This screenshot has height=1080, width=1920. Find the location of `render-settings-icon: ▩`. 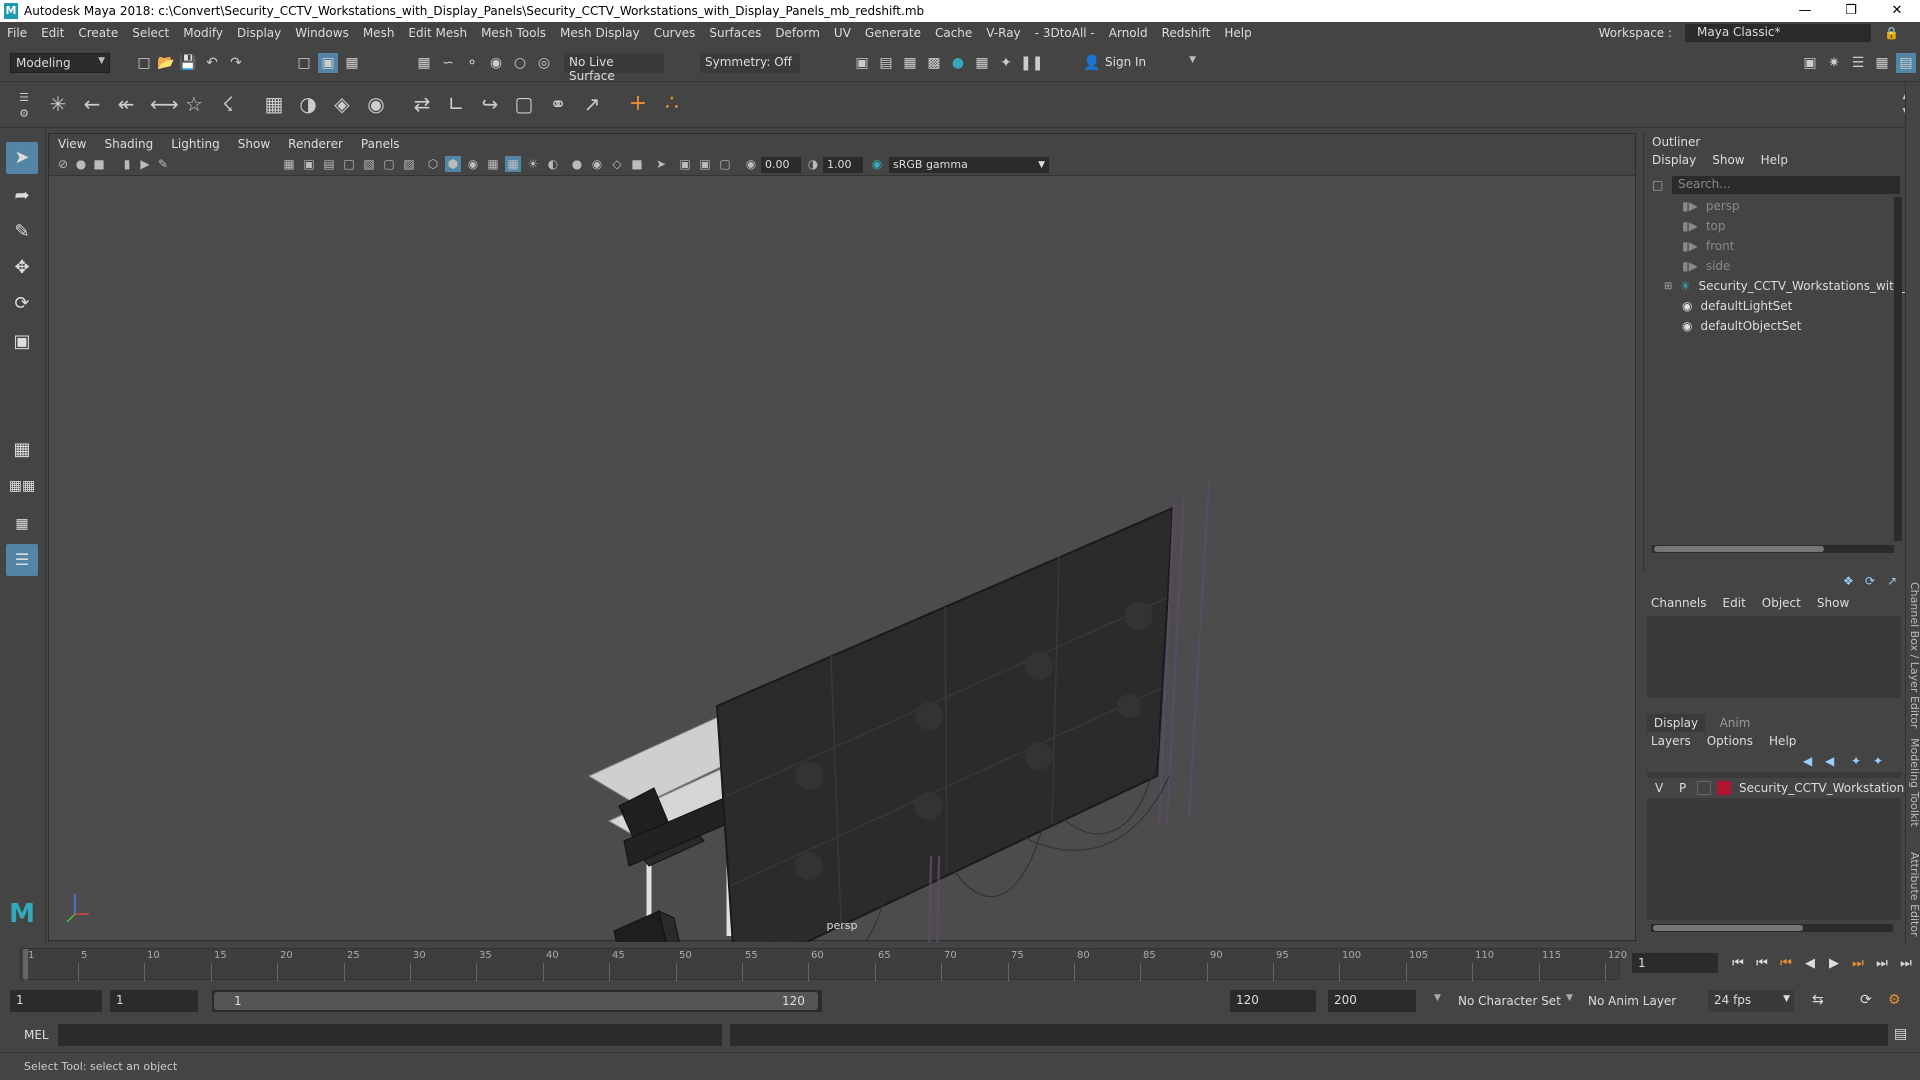

render-settings-icon: ▩ is located at coordinates (934, 63).